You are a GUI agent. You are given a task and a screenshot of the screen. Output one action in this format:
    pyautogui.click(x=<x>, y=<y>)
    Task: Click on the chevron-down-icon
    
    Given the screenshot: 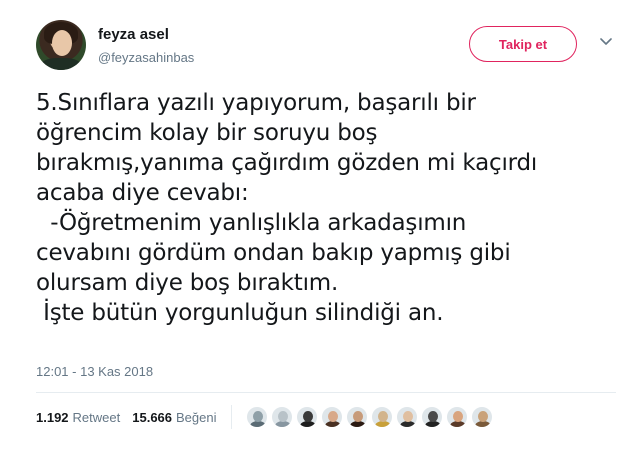 What is the action you would take?
    pyautogui.click(x=606, y=41)
    